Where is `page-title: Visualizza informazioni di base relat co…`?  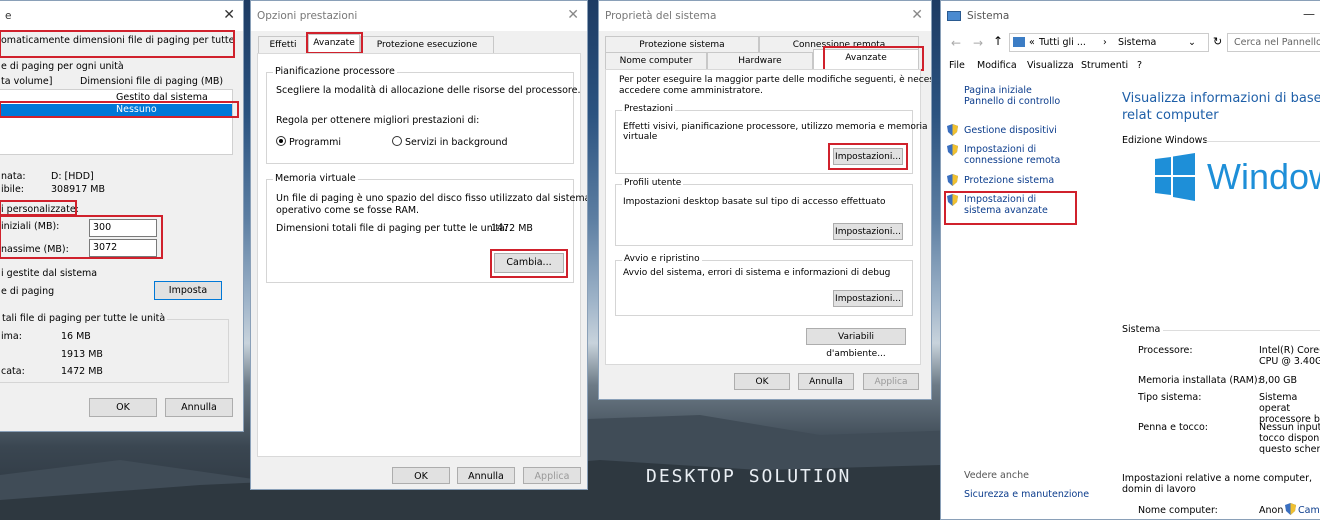
page-title: Visualizza informazioni di base relat co… is located at coordinates (1221, 107).